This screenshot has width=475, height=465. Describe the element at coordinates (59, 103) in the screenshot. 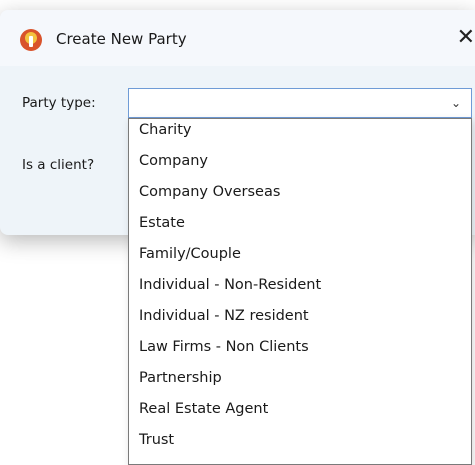

I see `party-type-label: Party type:` at that location.